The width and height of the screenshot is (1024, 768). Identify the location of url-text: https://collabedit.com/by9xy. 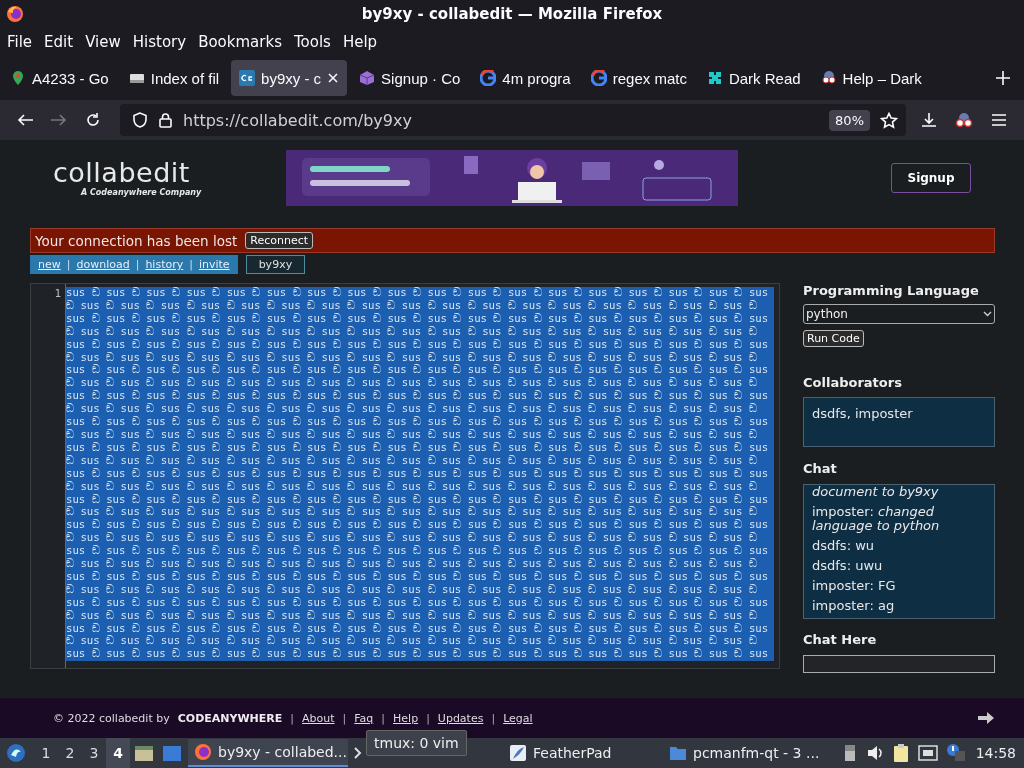
(298, 120).